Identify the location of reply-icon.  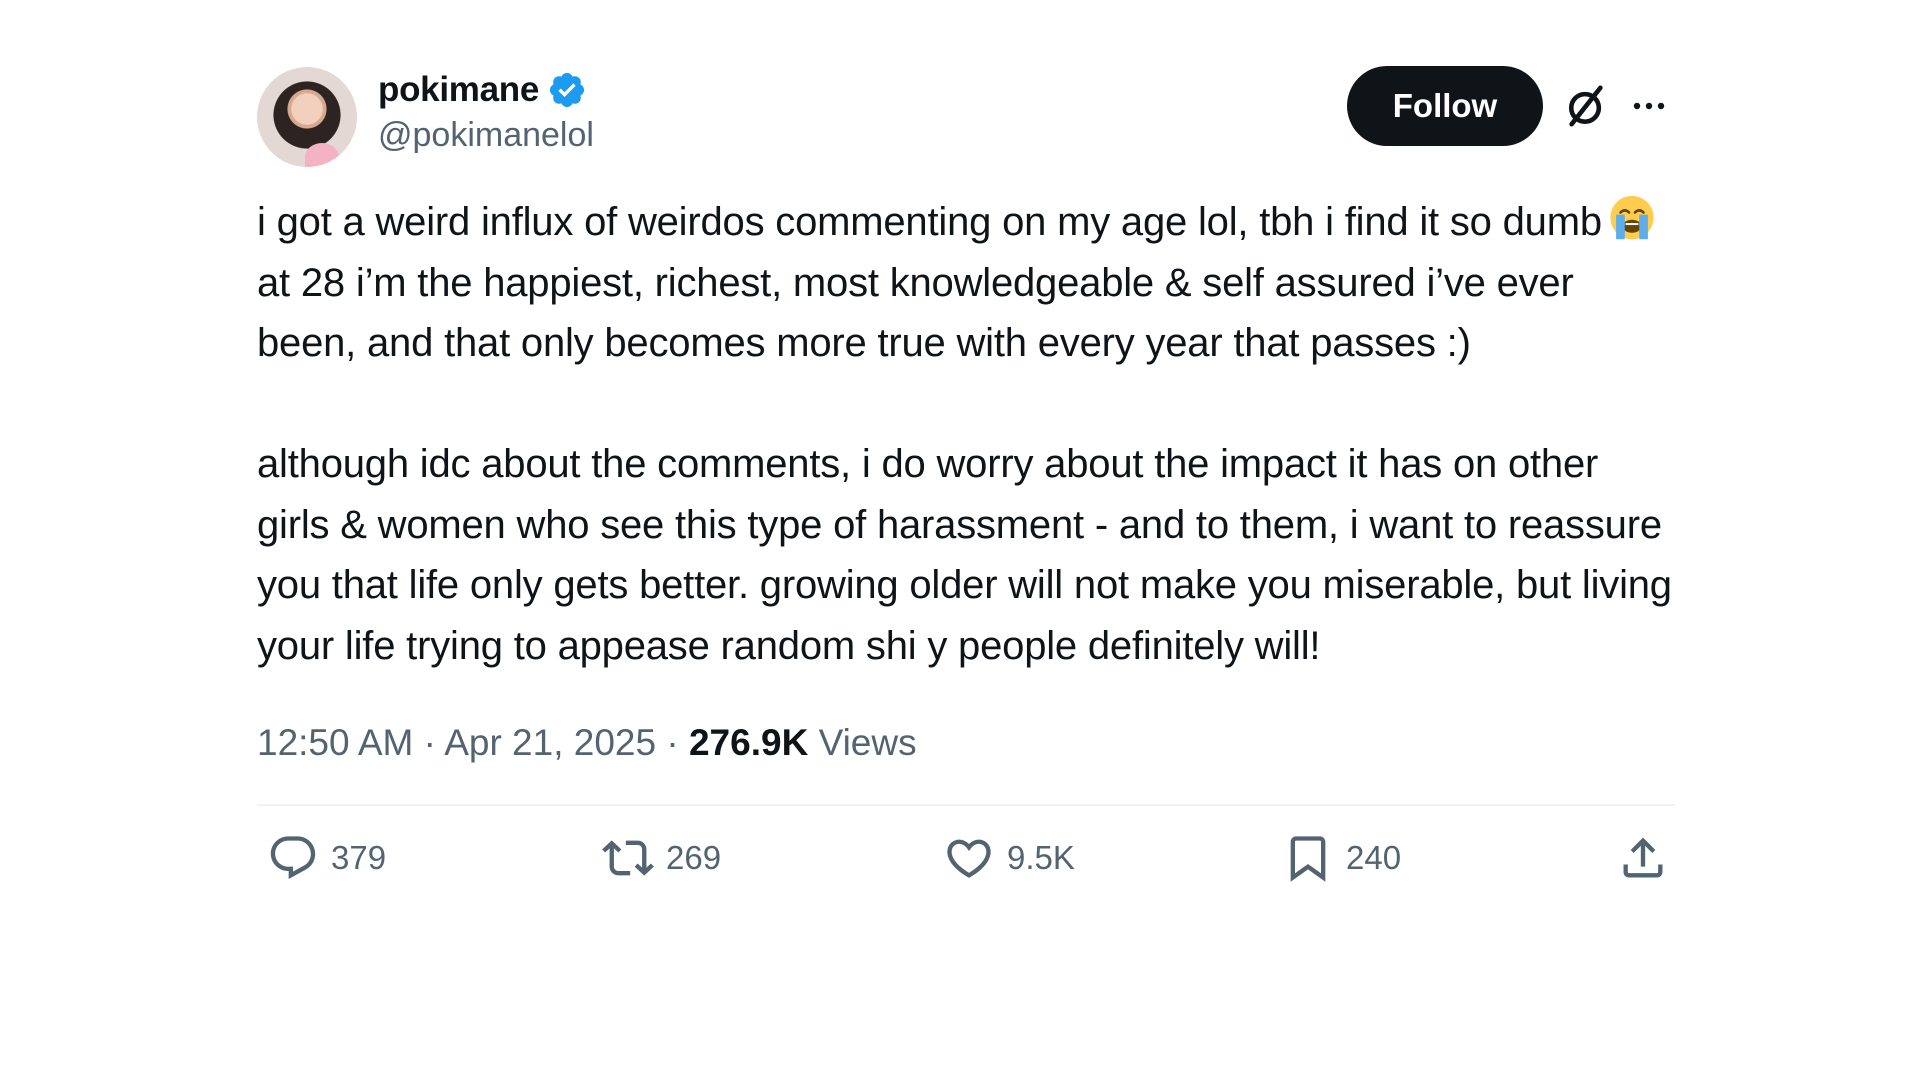
(293, 858).